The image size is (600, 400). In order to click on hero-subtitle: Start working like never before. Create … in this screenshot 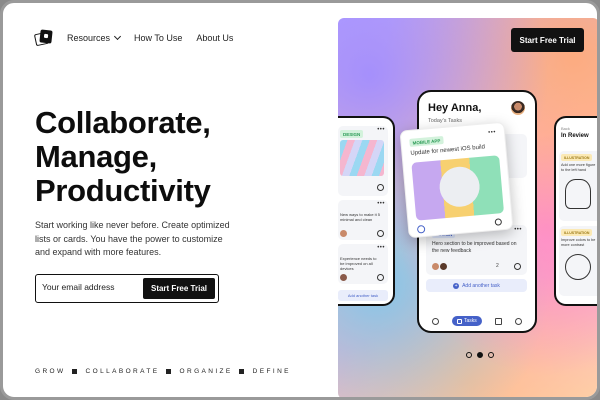, I will do `click(132, 238)`.